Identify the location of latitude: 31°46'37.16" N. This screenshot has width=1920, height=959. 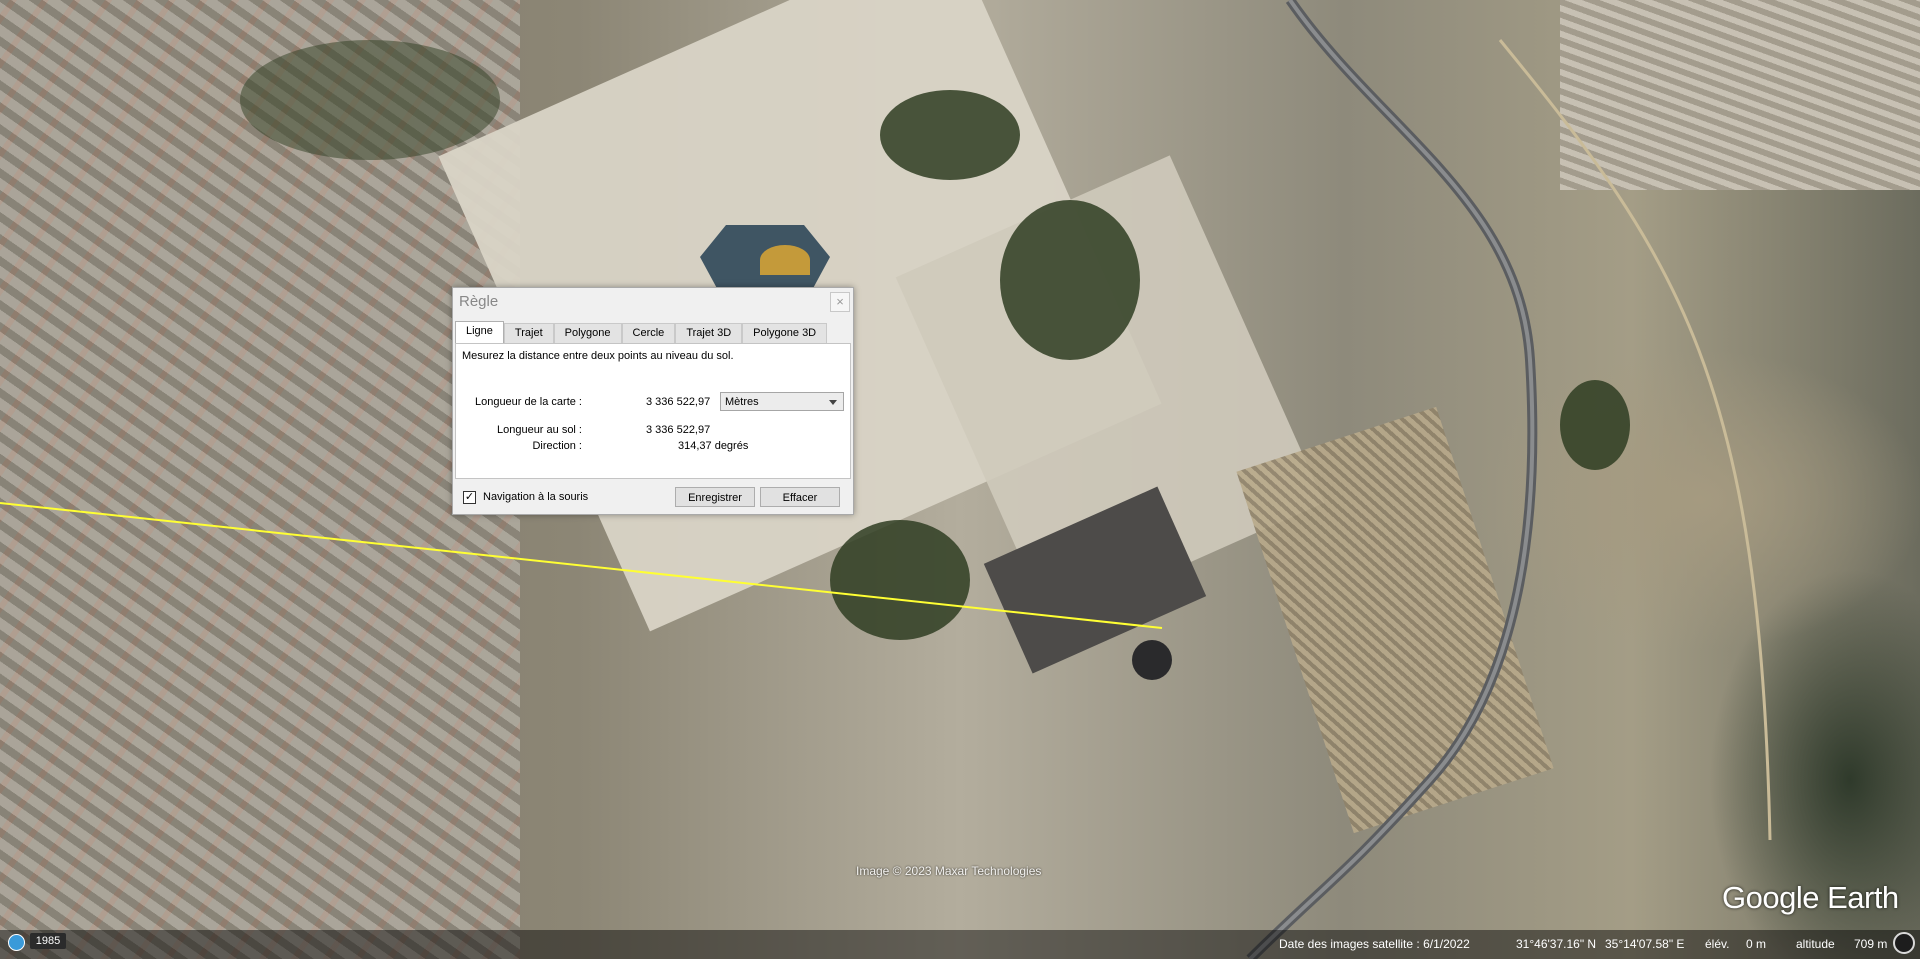
(1556, 944).